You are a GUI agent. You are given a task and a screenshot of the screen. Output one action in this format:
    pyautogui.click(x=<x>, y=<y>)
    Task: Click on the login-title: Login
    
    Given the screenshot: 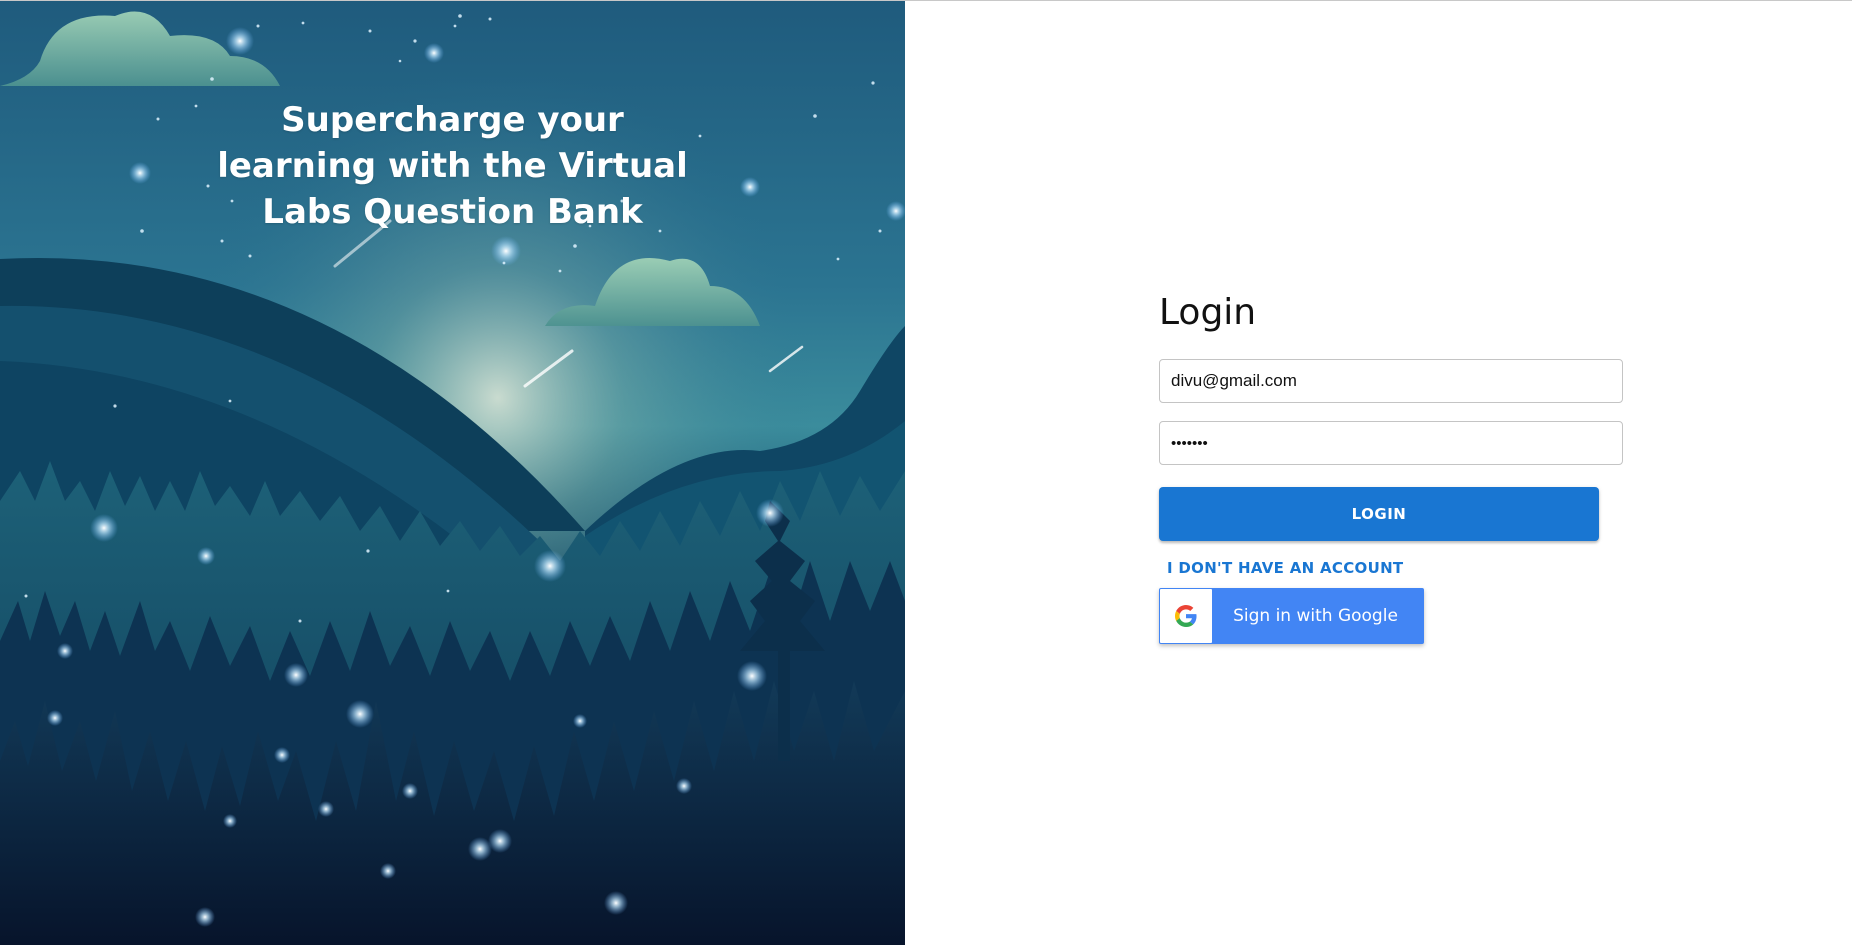 What is the action you would take?
    pyautogui.click(x=1208, y=312)
    